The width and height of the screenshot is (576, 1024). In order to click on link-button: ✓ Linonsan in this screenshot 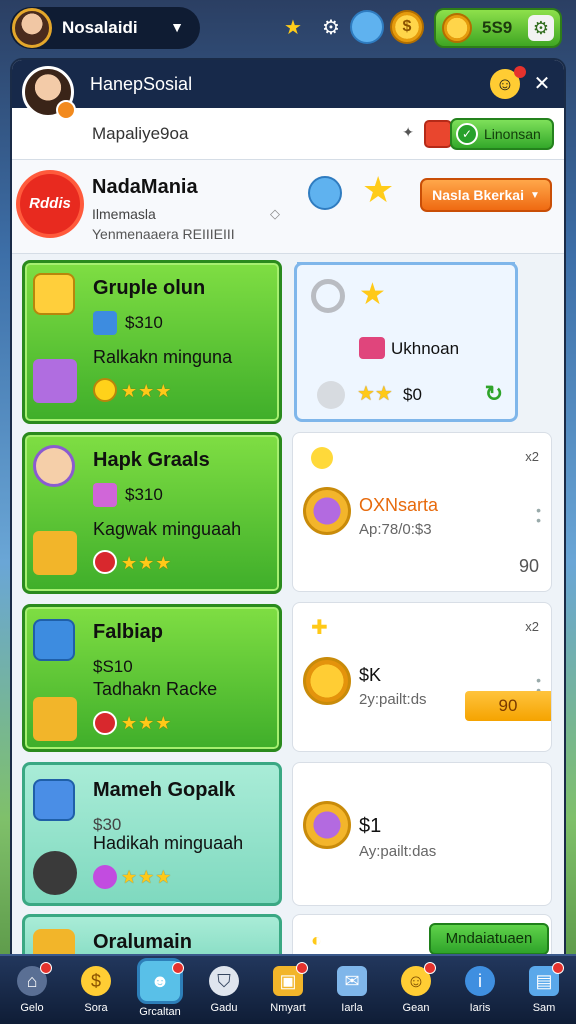, I will do `click(502, 134)`.